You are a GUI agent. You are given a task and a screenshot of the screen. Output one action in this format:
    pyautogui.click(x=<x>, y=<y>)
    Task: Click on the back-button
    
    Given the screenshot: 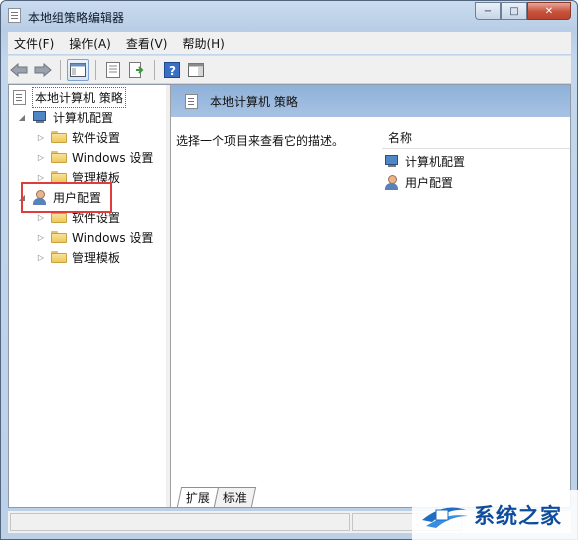 What is the action you would take?
    pyautogui.click(x=19, y=70)
    